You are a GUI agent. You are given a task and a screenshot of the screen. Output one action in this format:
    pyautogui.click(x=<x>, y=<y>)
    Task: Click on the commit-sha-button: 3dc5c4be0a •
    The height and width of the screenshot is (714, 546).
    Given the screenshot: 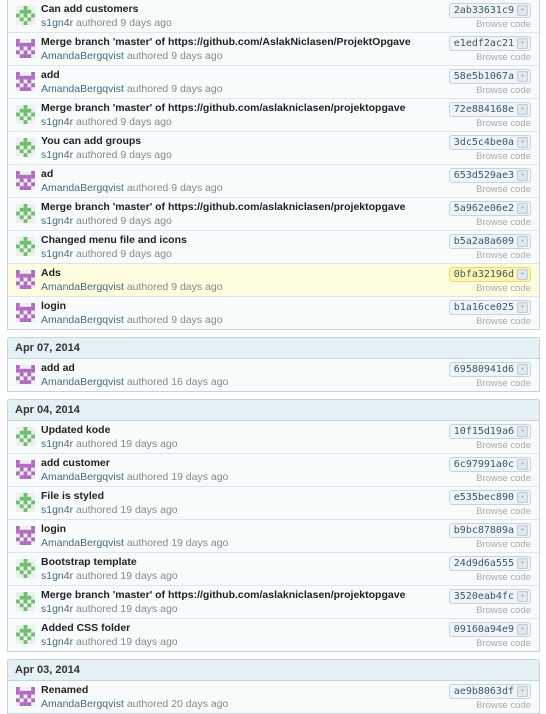 What is the action you would take?
    pyautogui.click(x=489, y=142)
    